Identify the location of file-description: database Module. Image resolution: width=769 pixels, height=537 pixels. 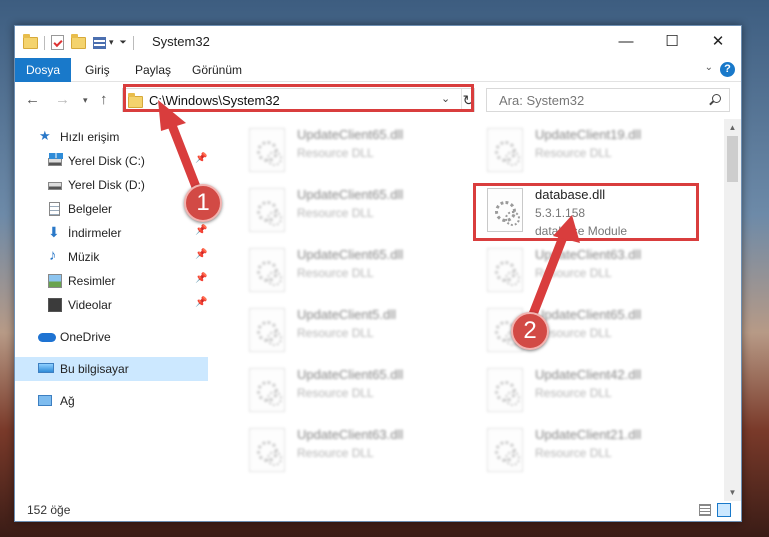
(581, 231).